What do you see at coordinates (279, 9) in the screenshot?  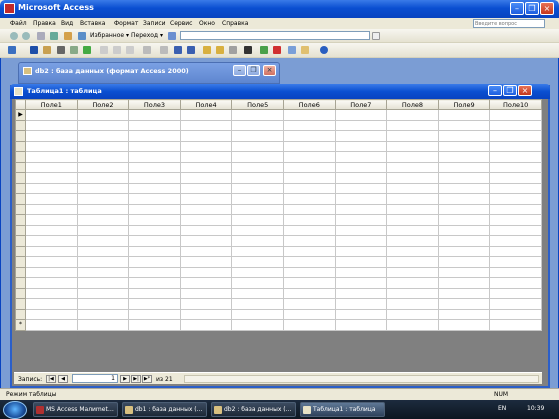 I see `app-title-bar: Microsoft Access – ❐ ×` at bounding box center [279, 9].